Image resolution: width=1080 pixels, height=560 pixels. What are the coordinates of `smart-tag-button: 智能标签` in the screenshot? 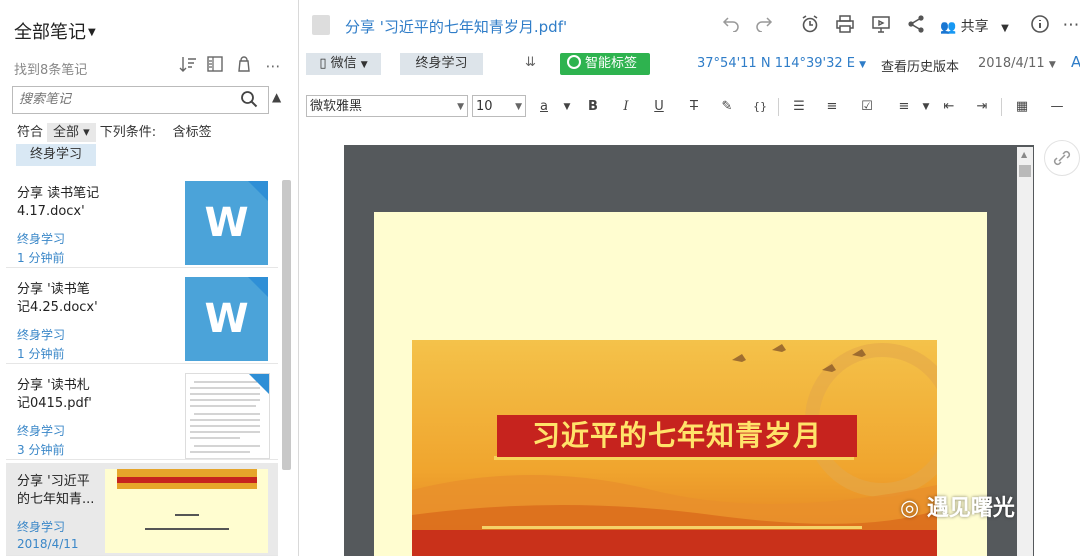 It's located at (605, 64).